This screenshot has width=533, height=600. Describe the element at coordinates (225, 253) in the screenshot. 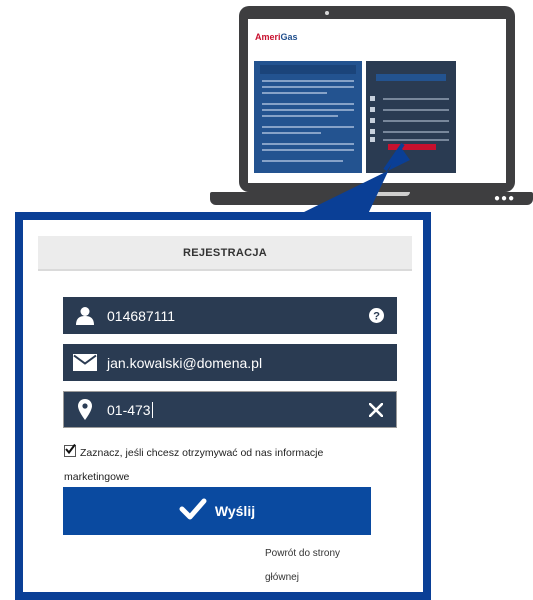

I see `form-title: REJESTRACJA` at that location.